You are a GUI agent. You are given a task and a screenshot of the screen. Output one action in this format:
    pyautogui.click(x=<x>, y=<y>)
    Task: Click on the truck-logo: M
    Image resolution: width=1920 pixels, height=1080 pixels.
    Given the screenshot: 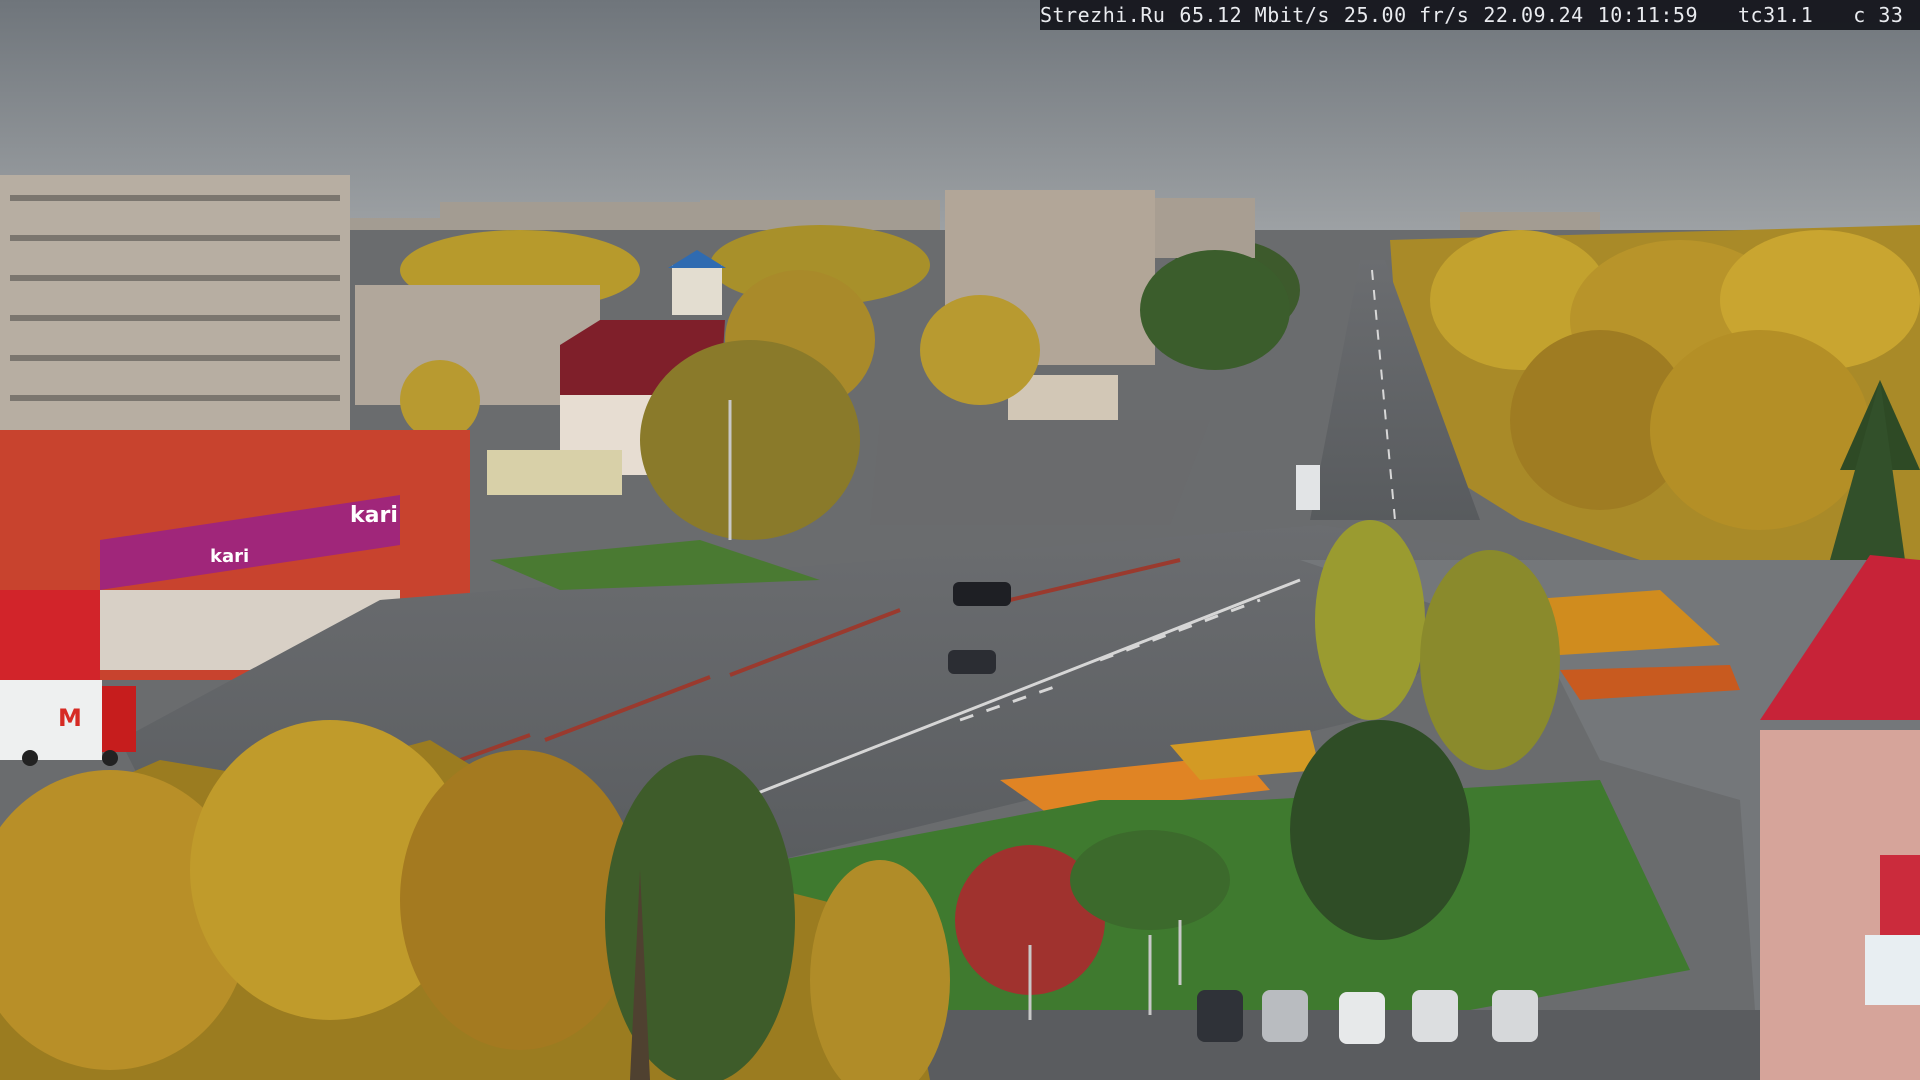 What is the action you would take?
    pyautogui.click(x=70, y=718)
    